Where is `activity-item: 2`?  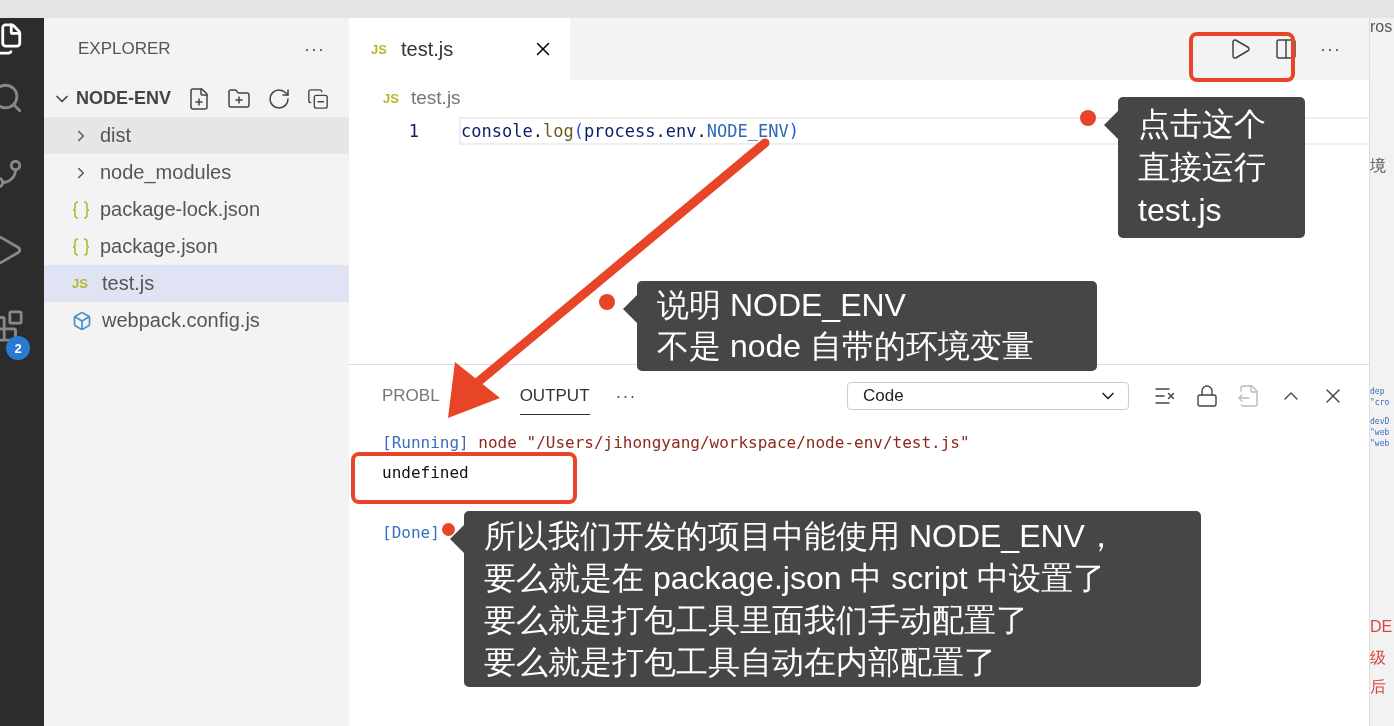
activity-item: 2 is located at coordinates (17, 326).